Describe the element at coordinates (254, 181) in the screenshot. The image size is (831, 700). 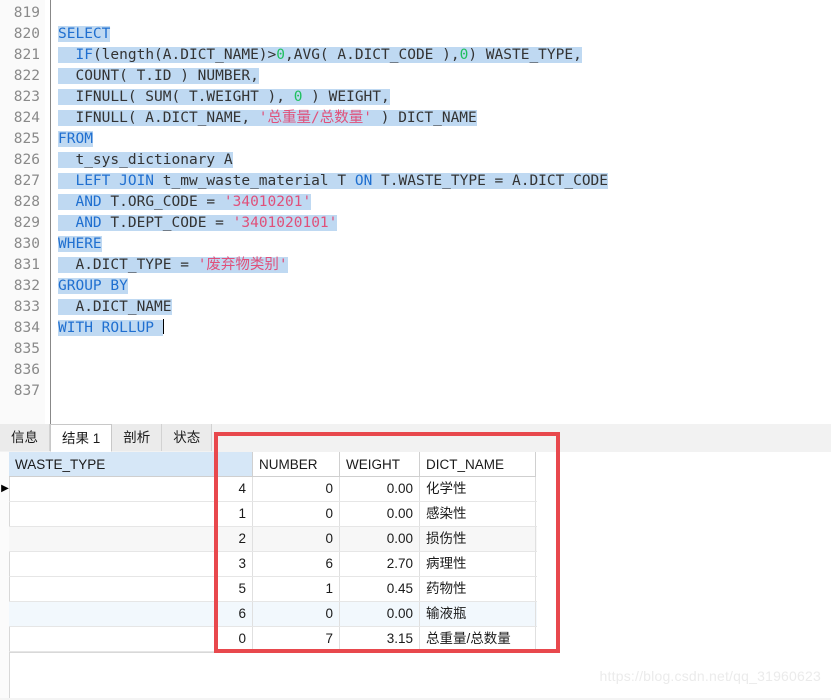
I see `code-token-plain: t_mw_waste_material T` at that location.